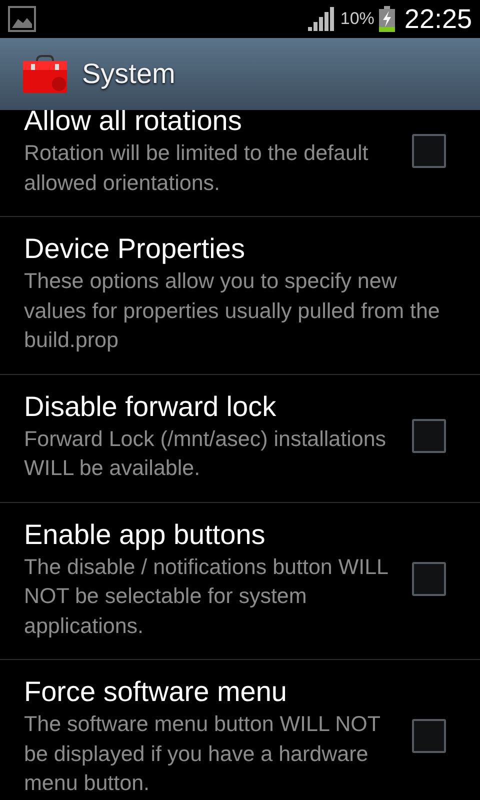 The height and width of the screenshot is (800, 480). I want to click on picture-icon, so click(22, 19).